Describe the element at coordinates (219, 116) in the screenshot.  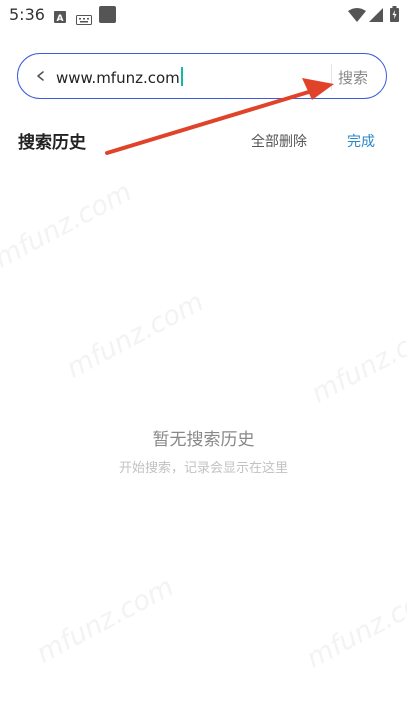
I see `annotation-arrow` at that location.